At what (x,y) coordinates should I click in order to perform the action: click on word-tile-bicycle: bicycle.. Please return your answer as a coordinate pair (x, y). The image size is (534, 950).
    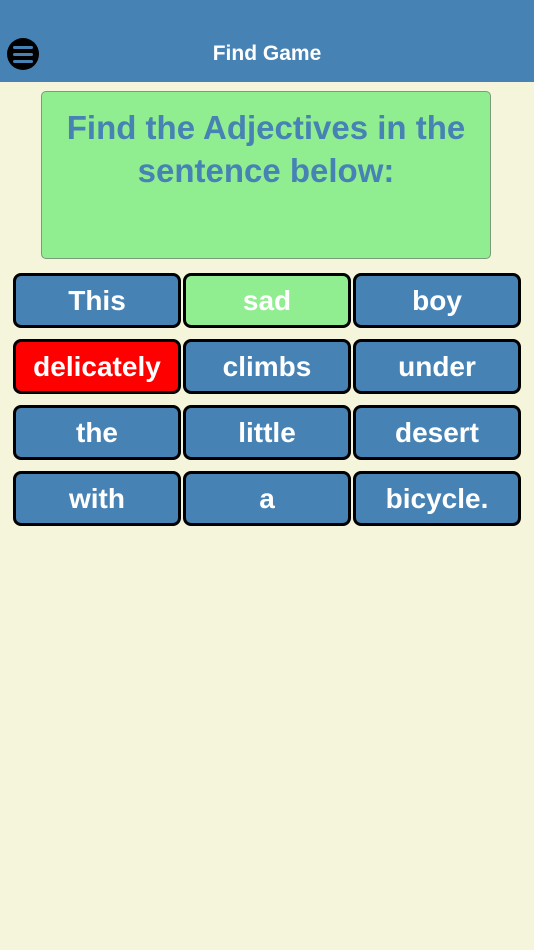
    Looking at the image, I should click on (437, 498).